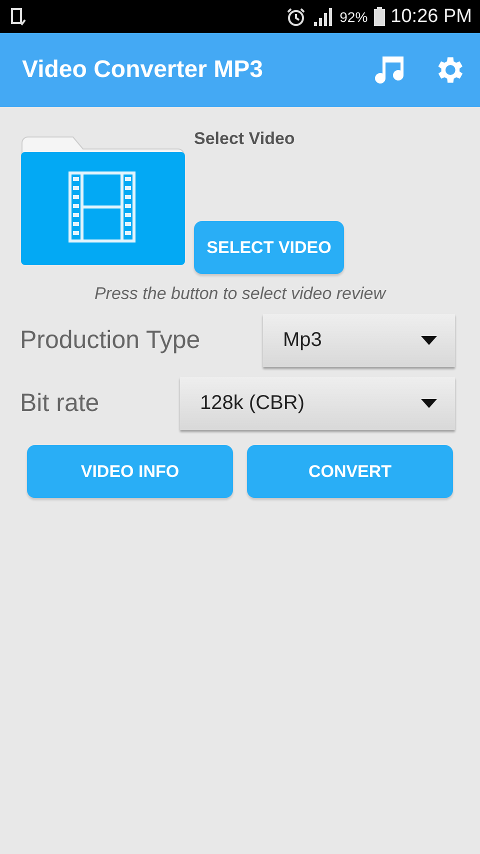 The image size is (480, 854). I want to click on dropdown: 128k (CBR), so click(317, 403).